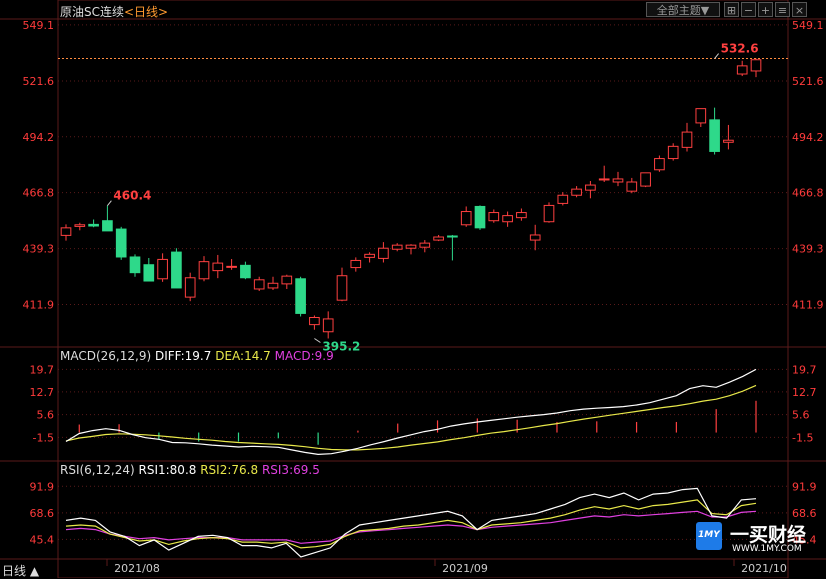 The image size is (826, 579). What do you see at coordinates (465, 568) in the screenshot?
I see `x-axis-label: 2021/09` at bounding box center [465, 568].